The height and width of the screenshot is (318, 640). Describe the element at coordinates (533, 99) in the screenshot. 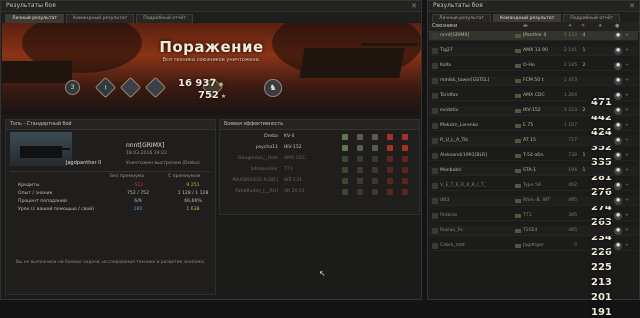

I see `ally-row: Kolla O-Ho 2 185 2 424 ● +` at that location.